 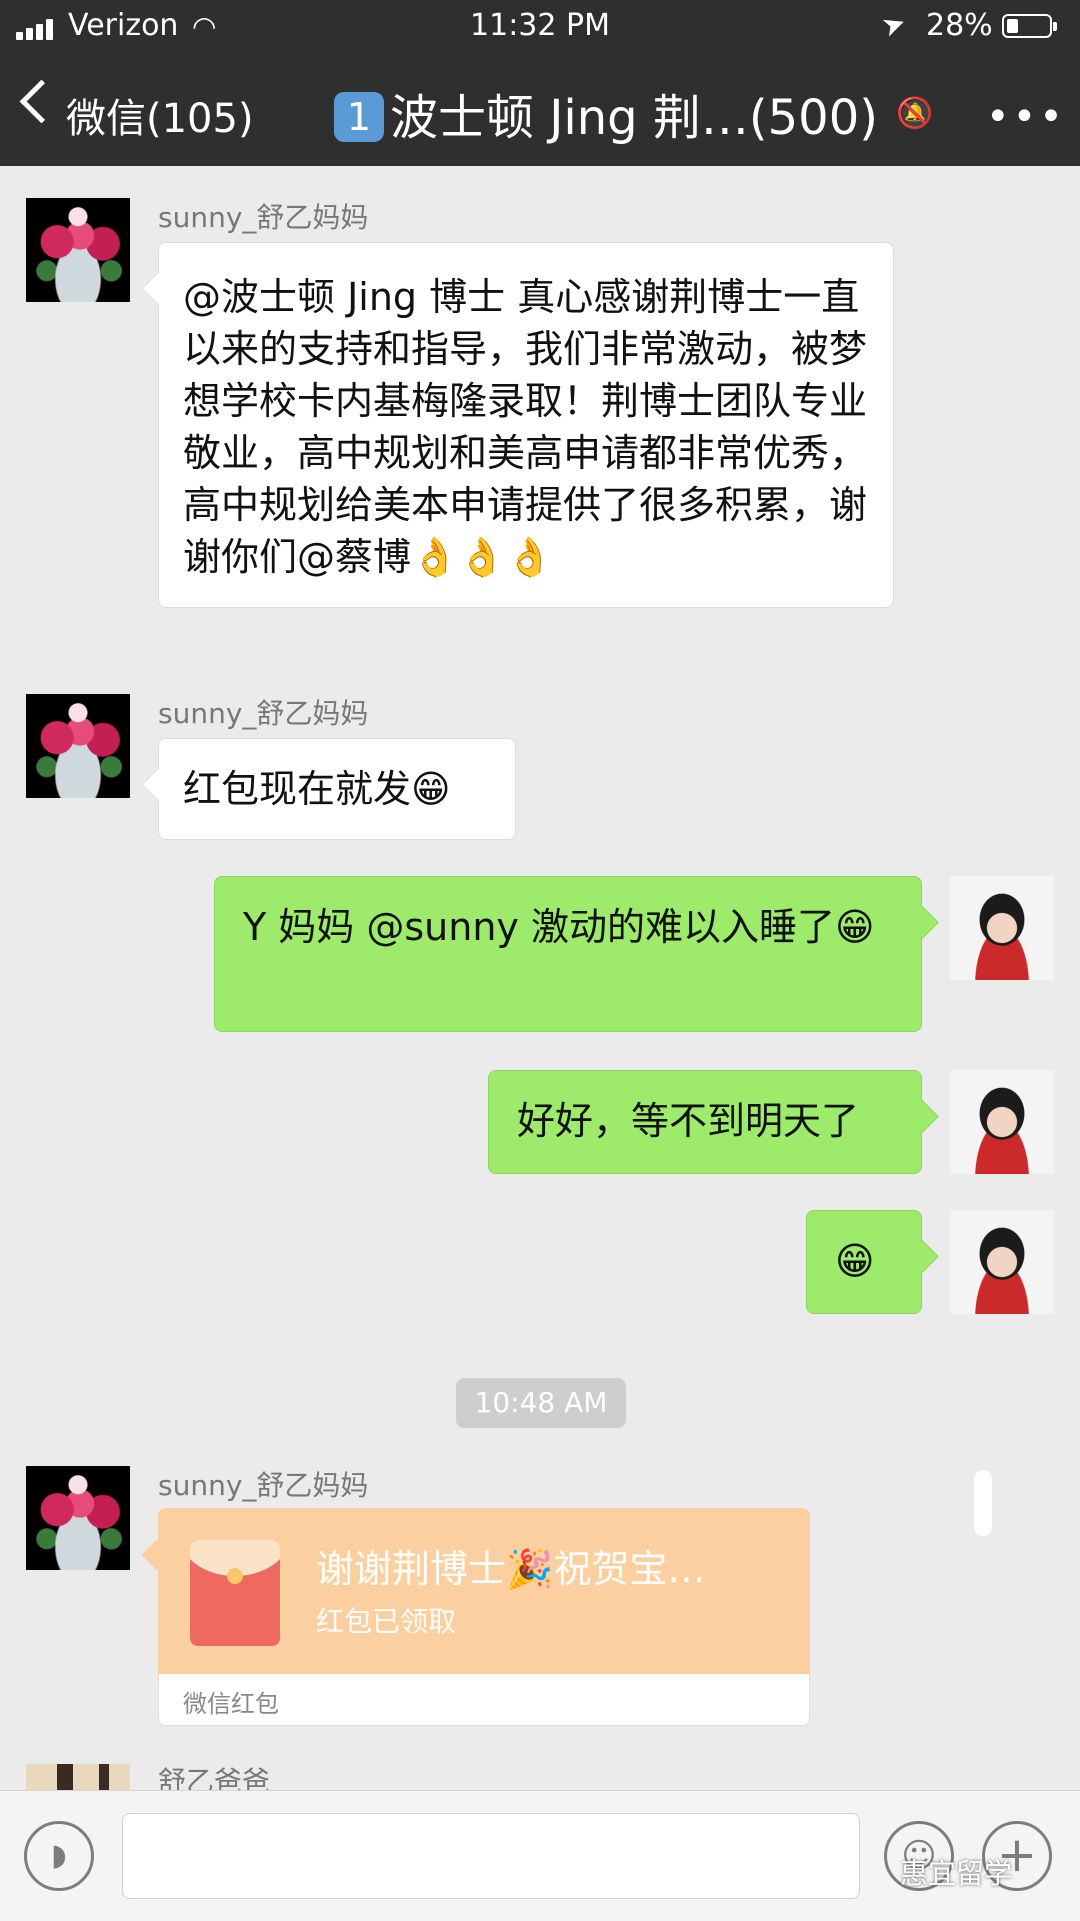 I want to click on message-bubble: 红包现在就发😁, so click(x=337, y=789).